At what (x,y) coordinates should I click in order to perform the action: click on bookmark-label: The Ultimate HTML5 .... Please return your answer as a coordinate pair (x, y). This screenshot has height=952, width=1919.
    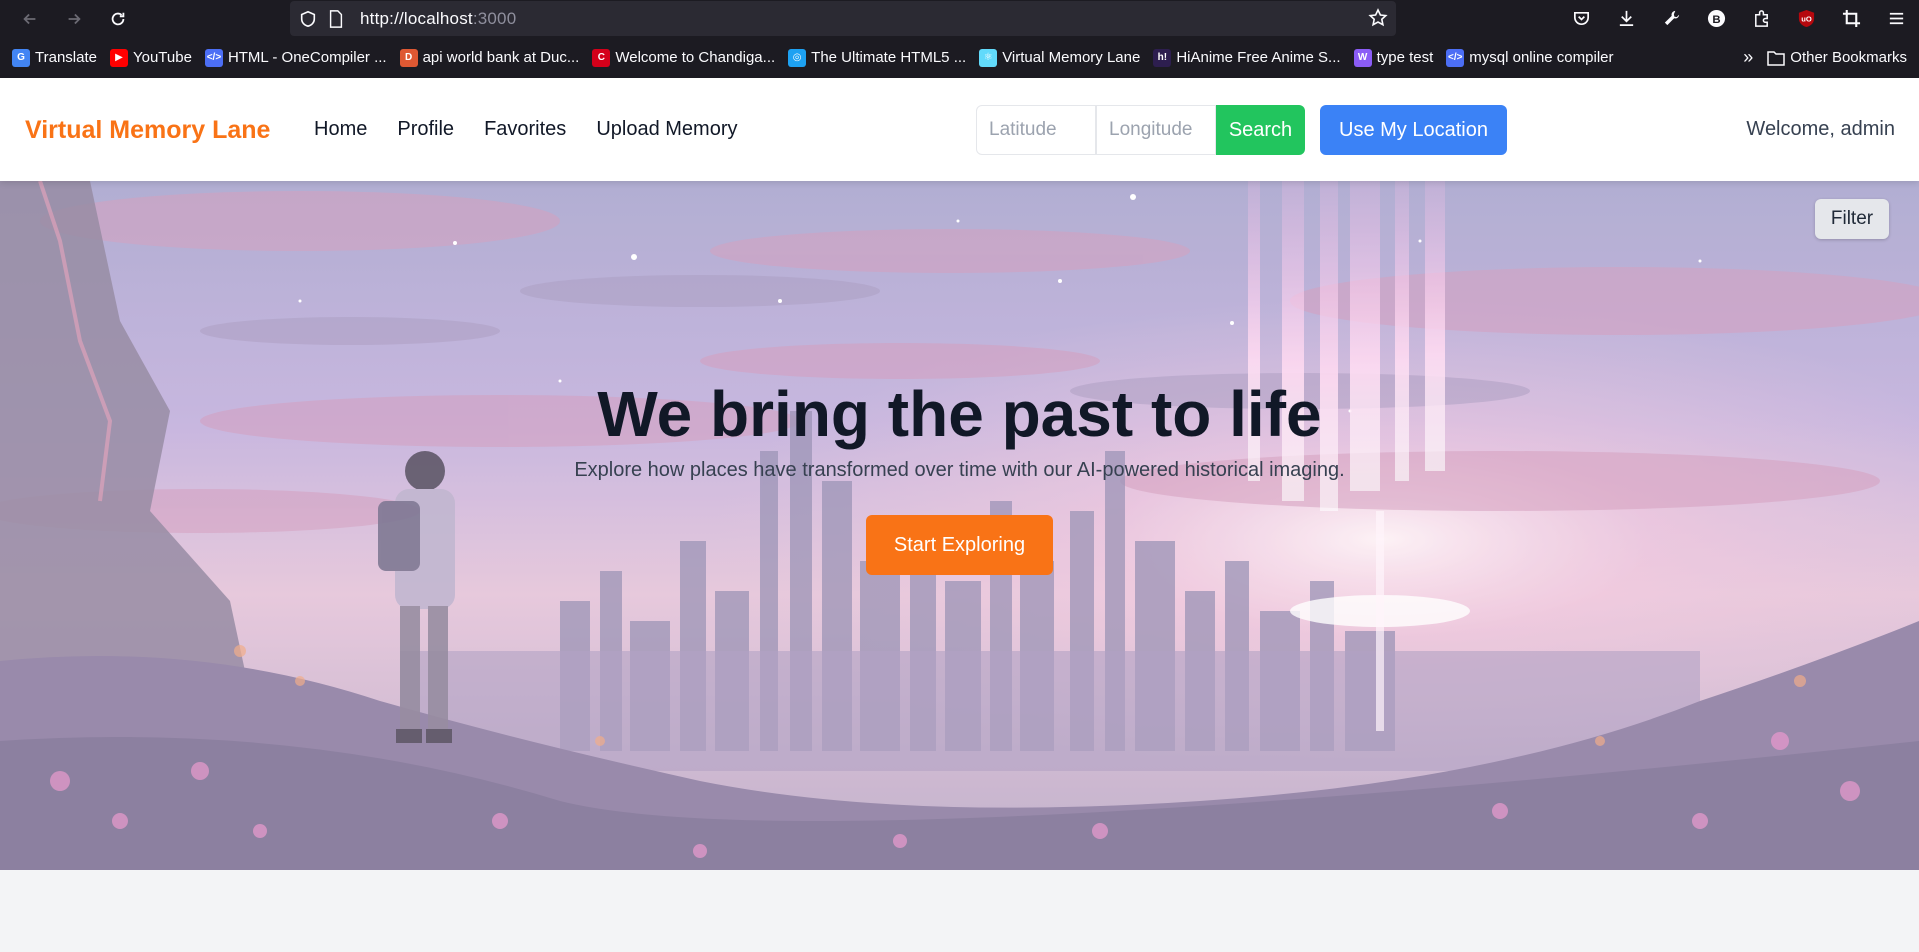
    Looking at the image, I should click on (889, 57).